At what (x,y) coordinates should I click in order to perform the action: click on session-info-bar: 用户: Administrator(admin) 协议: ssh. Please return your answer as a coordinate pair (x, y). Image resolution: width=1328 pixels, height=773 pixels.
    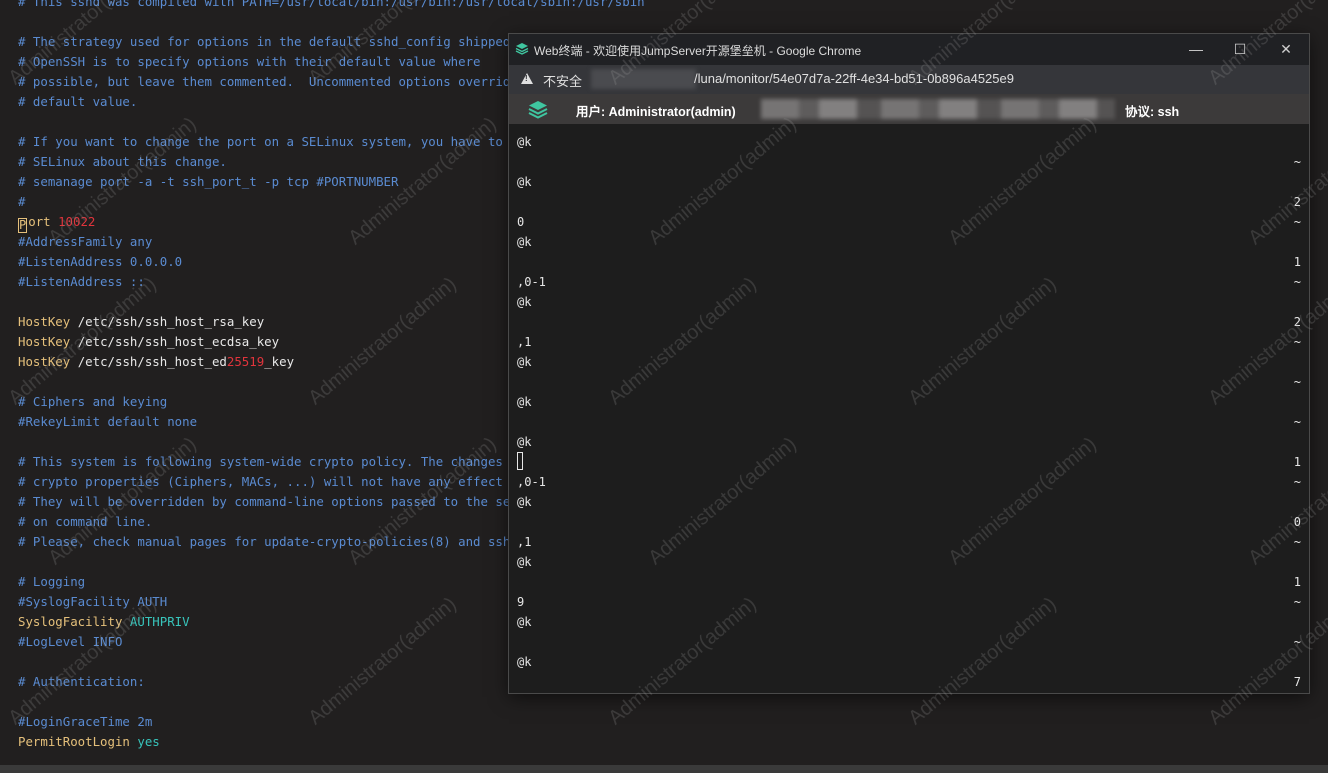
    Looking at the image, I should click on (909, 109).